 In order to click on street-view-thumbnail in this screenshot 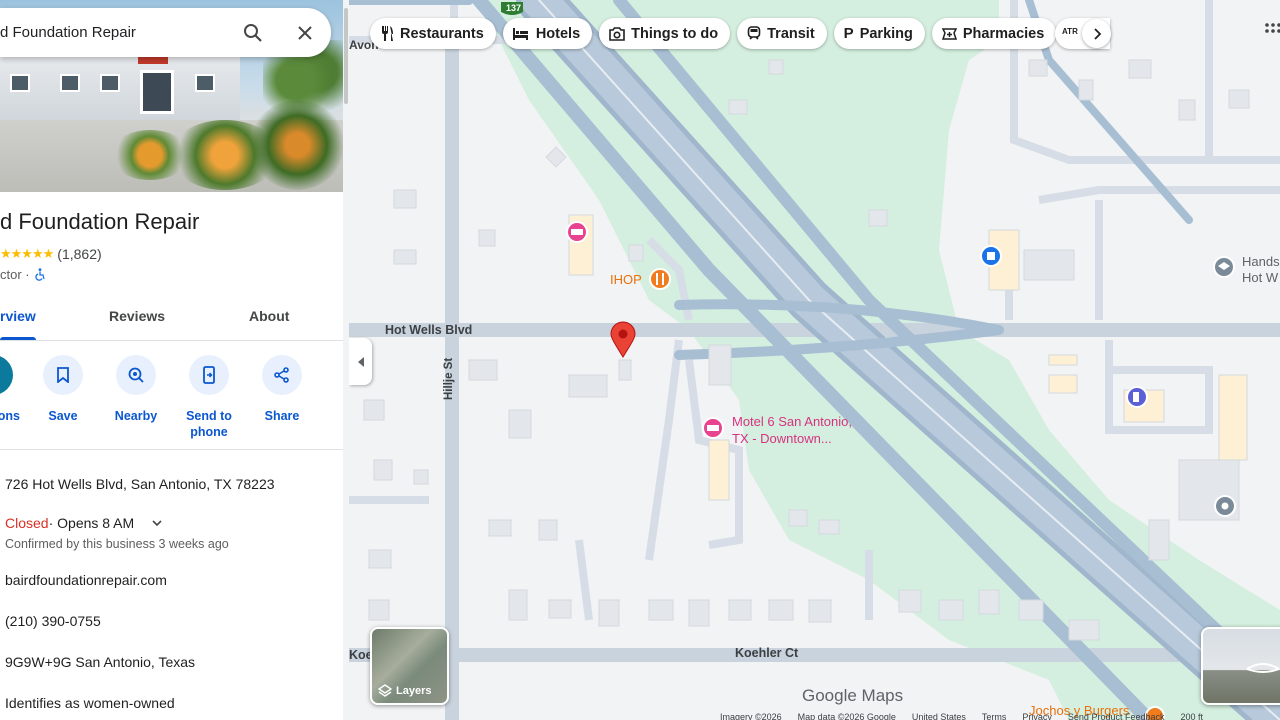, I will do `click(1240, 666)`.